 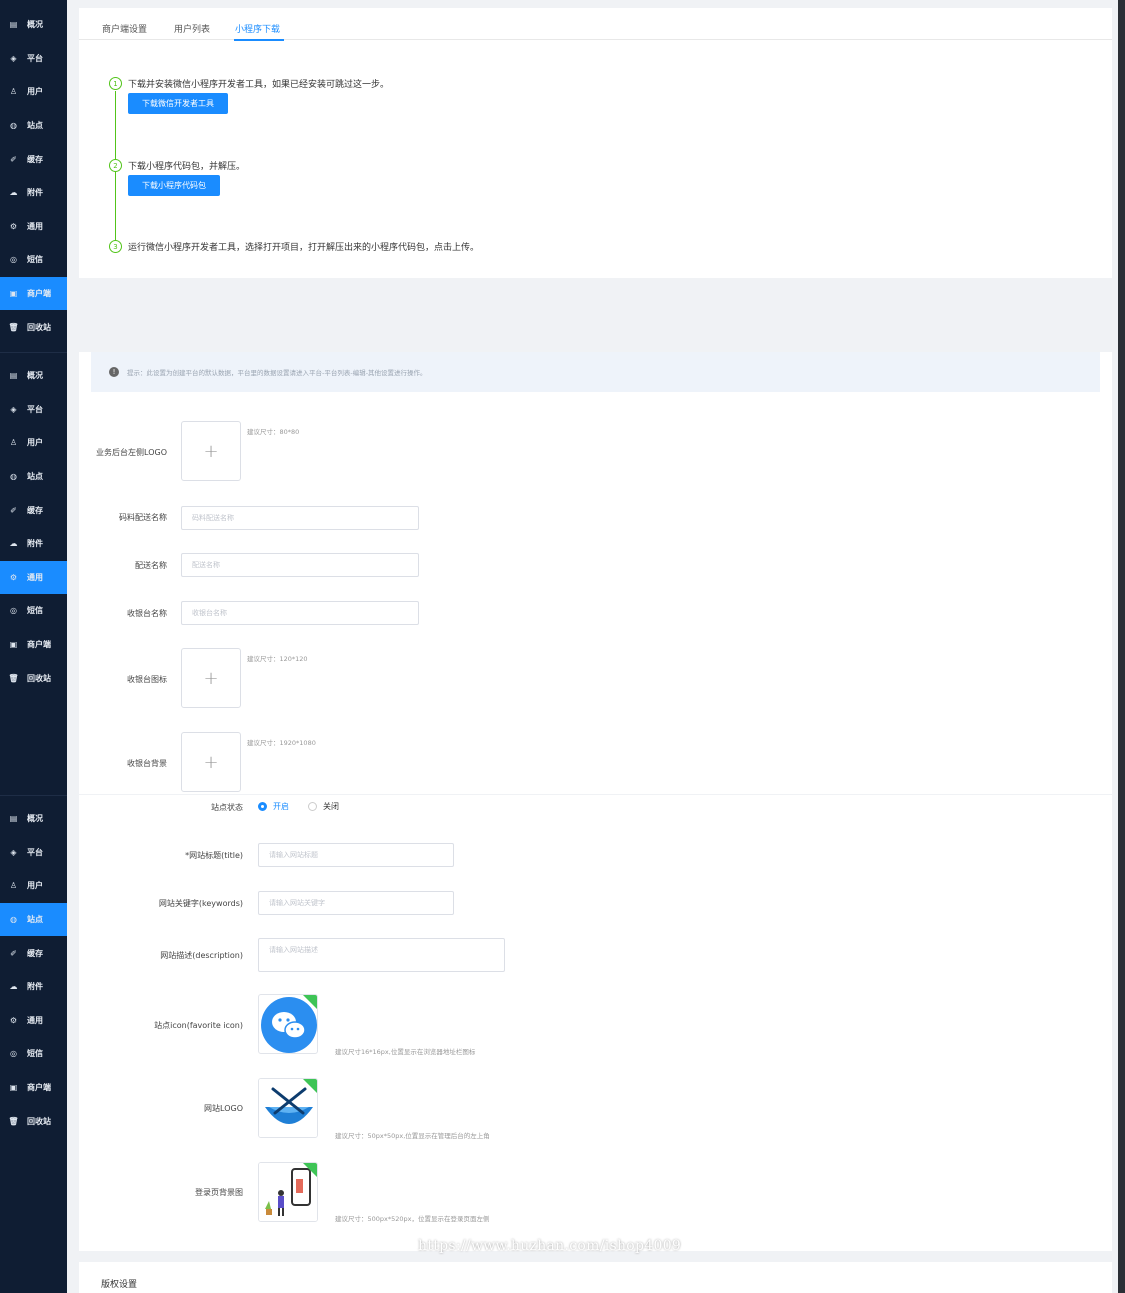 What do you see at coordinates (13, 327) in the screenshot?
I see `trash-icon: 🗑` at bounding box center [13, 327].